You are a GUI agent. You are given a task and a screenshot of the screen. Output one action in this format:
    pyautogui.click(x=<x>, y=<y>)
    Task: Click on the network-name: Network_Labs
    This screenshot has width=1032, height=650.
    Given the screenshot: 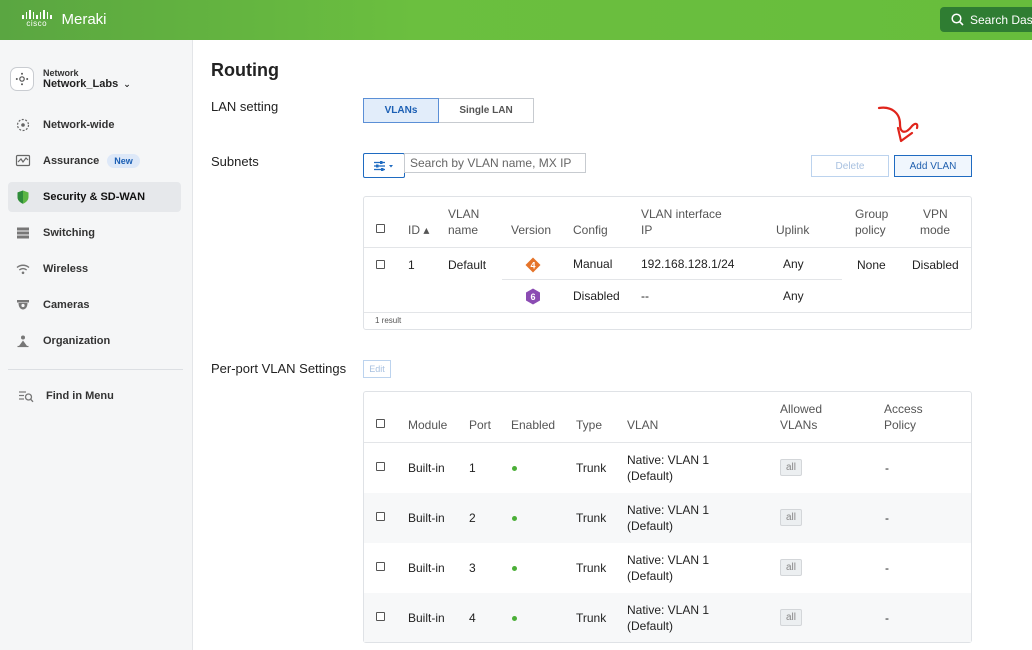 What is the action you would take?
    pyautogui.click(x=81, y=84)
    